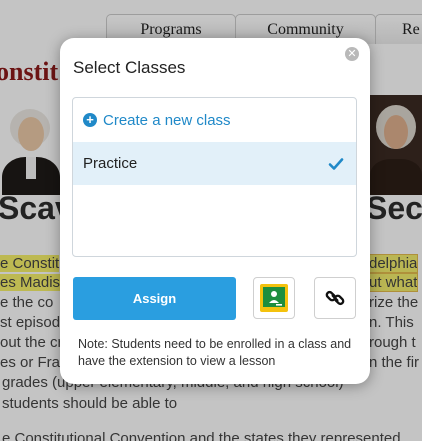 This screenshot has height=441, width=422. I want to click on create-class-button: + Create a new class, so click(214, 120).